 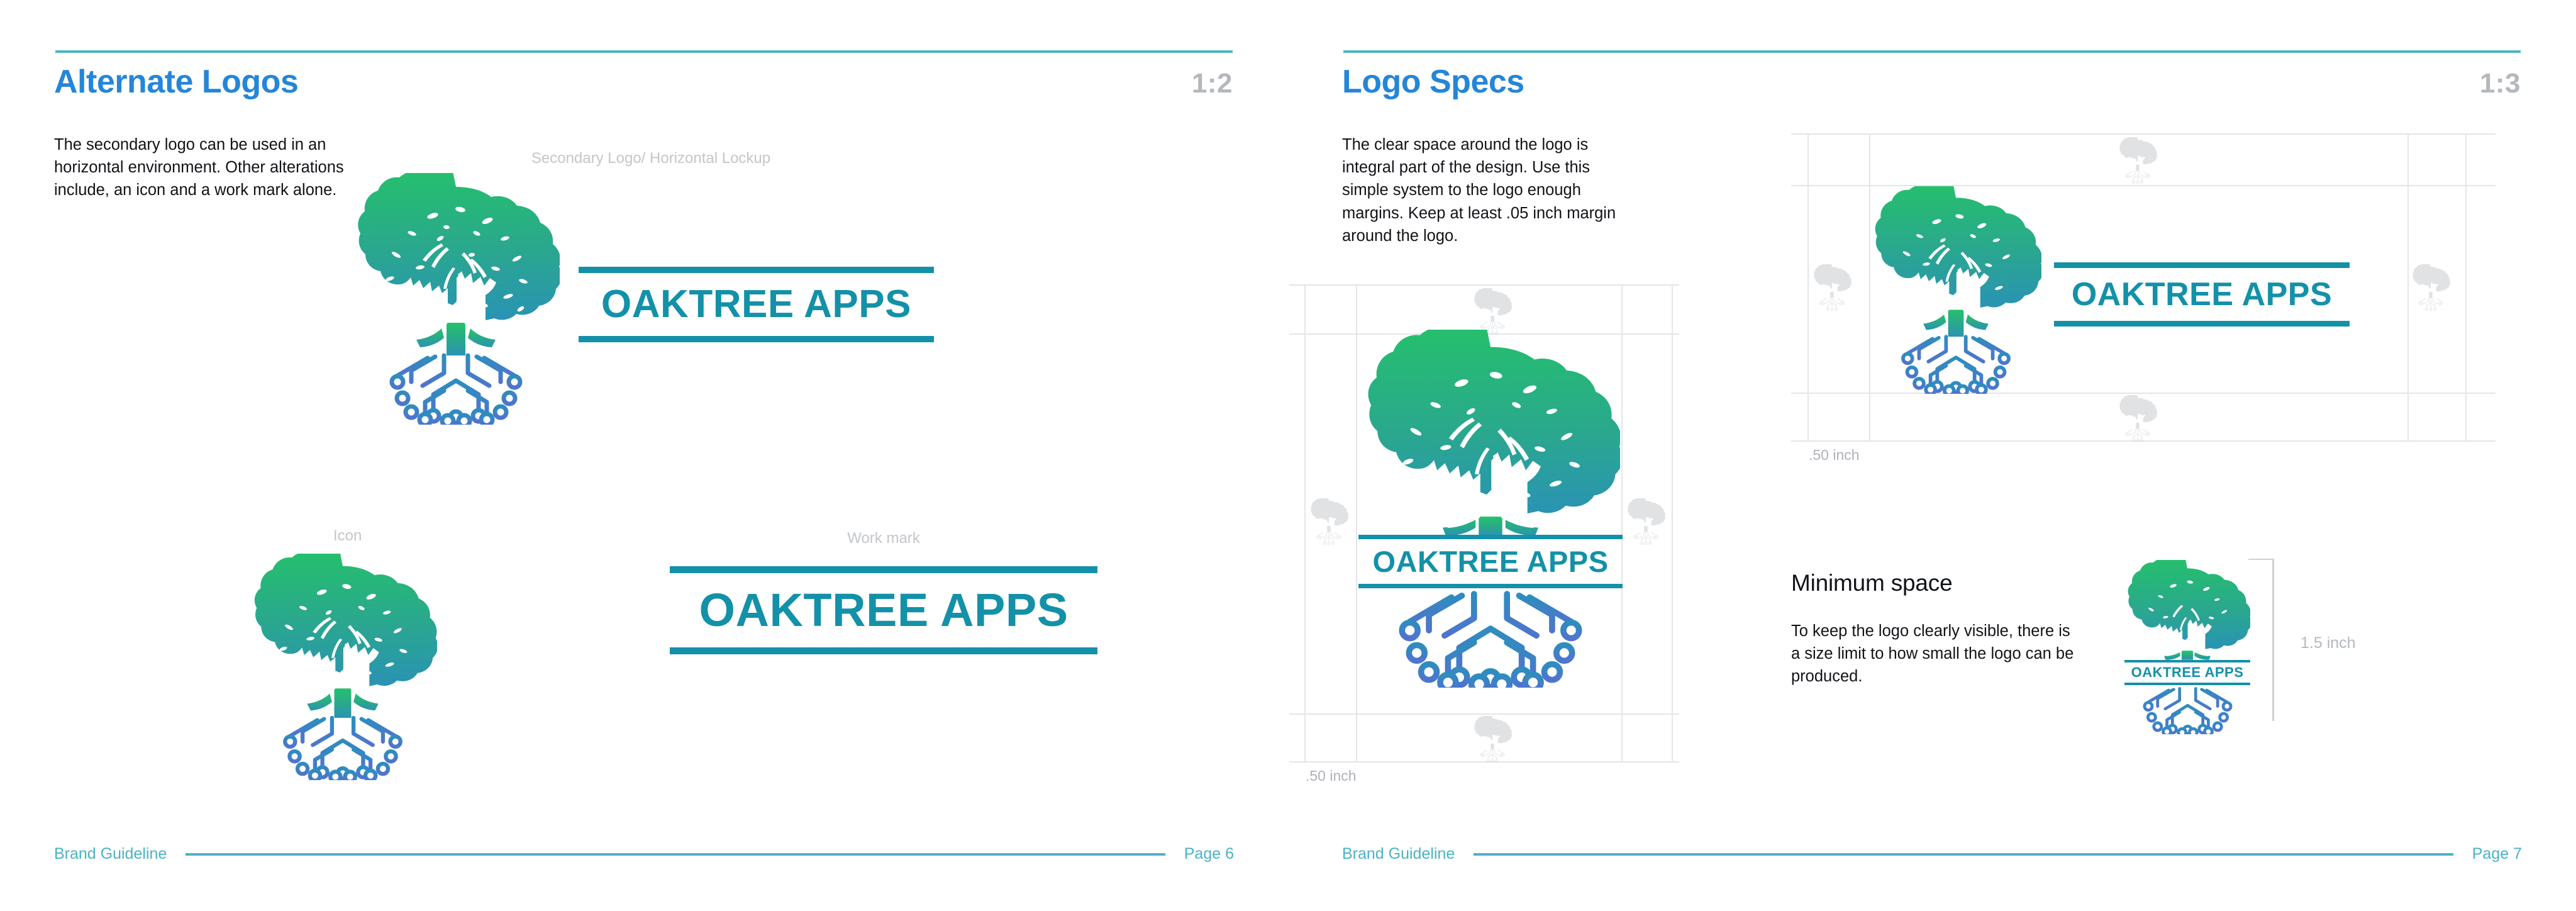 I want to click on page-title: Alternate Logos, so click(x=176, y=82).